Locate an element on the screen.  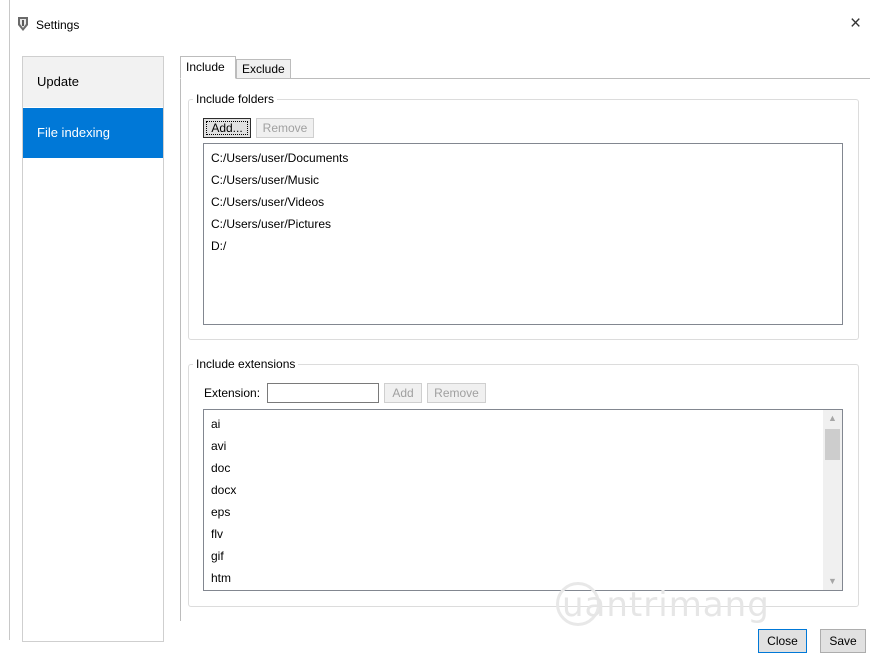
sidebar-item-update: Update is located at coordinates (93, 82).